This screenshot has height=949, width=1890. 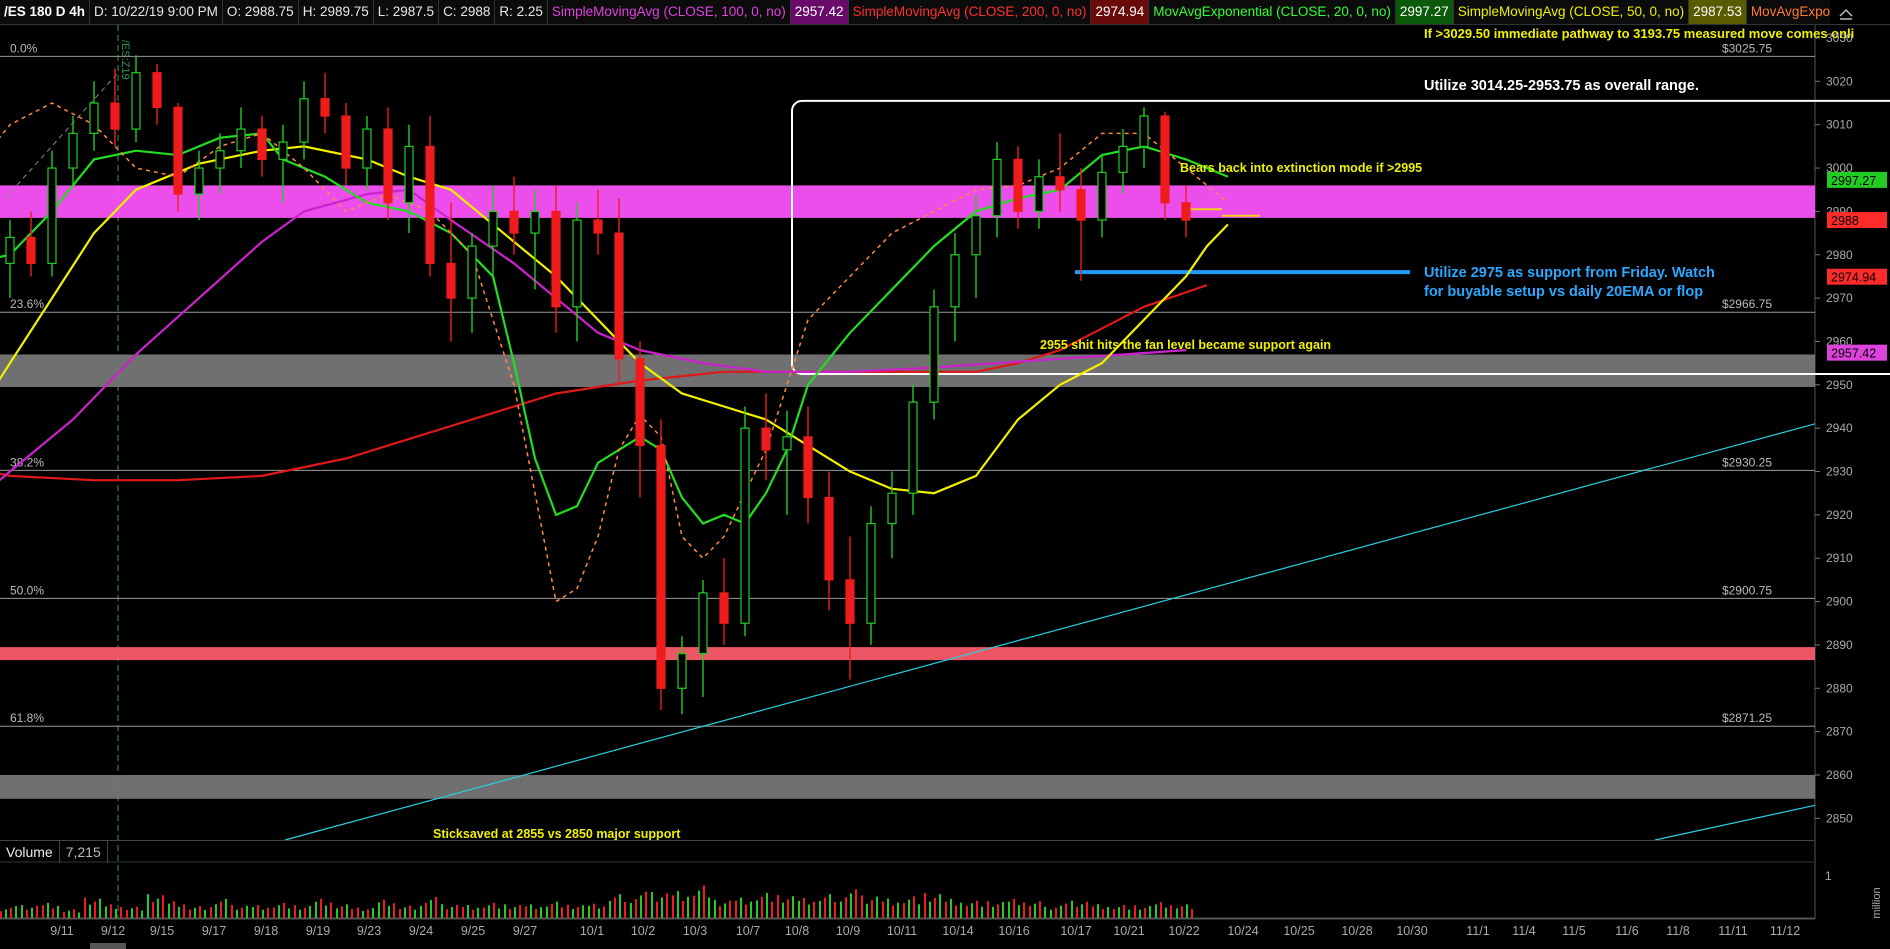 What do you see at coordinates (1860, 12) in the screenshot?
I see `collapse-button` at bounding box center [1860, 12].